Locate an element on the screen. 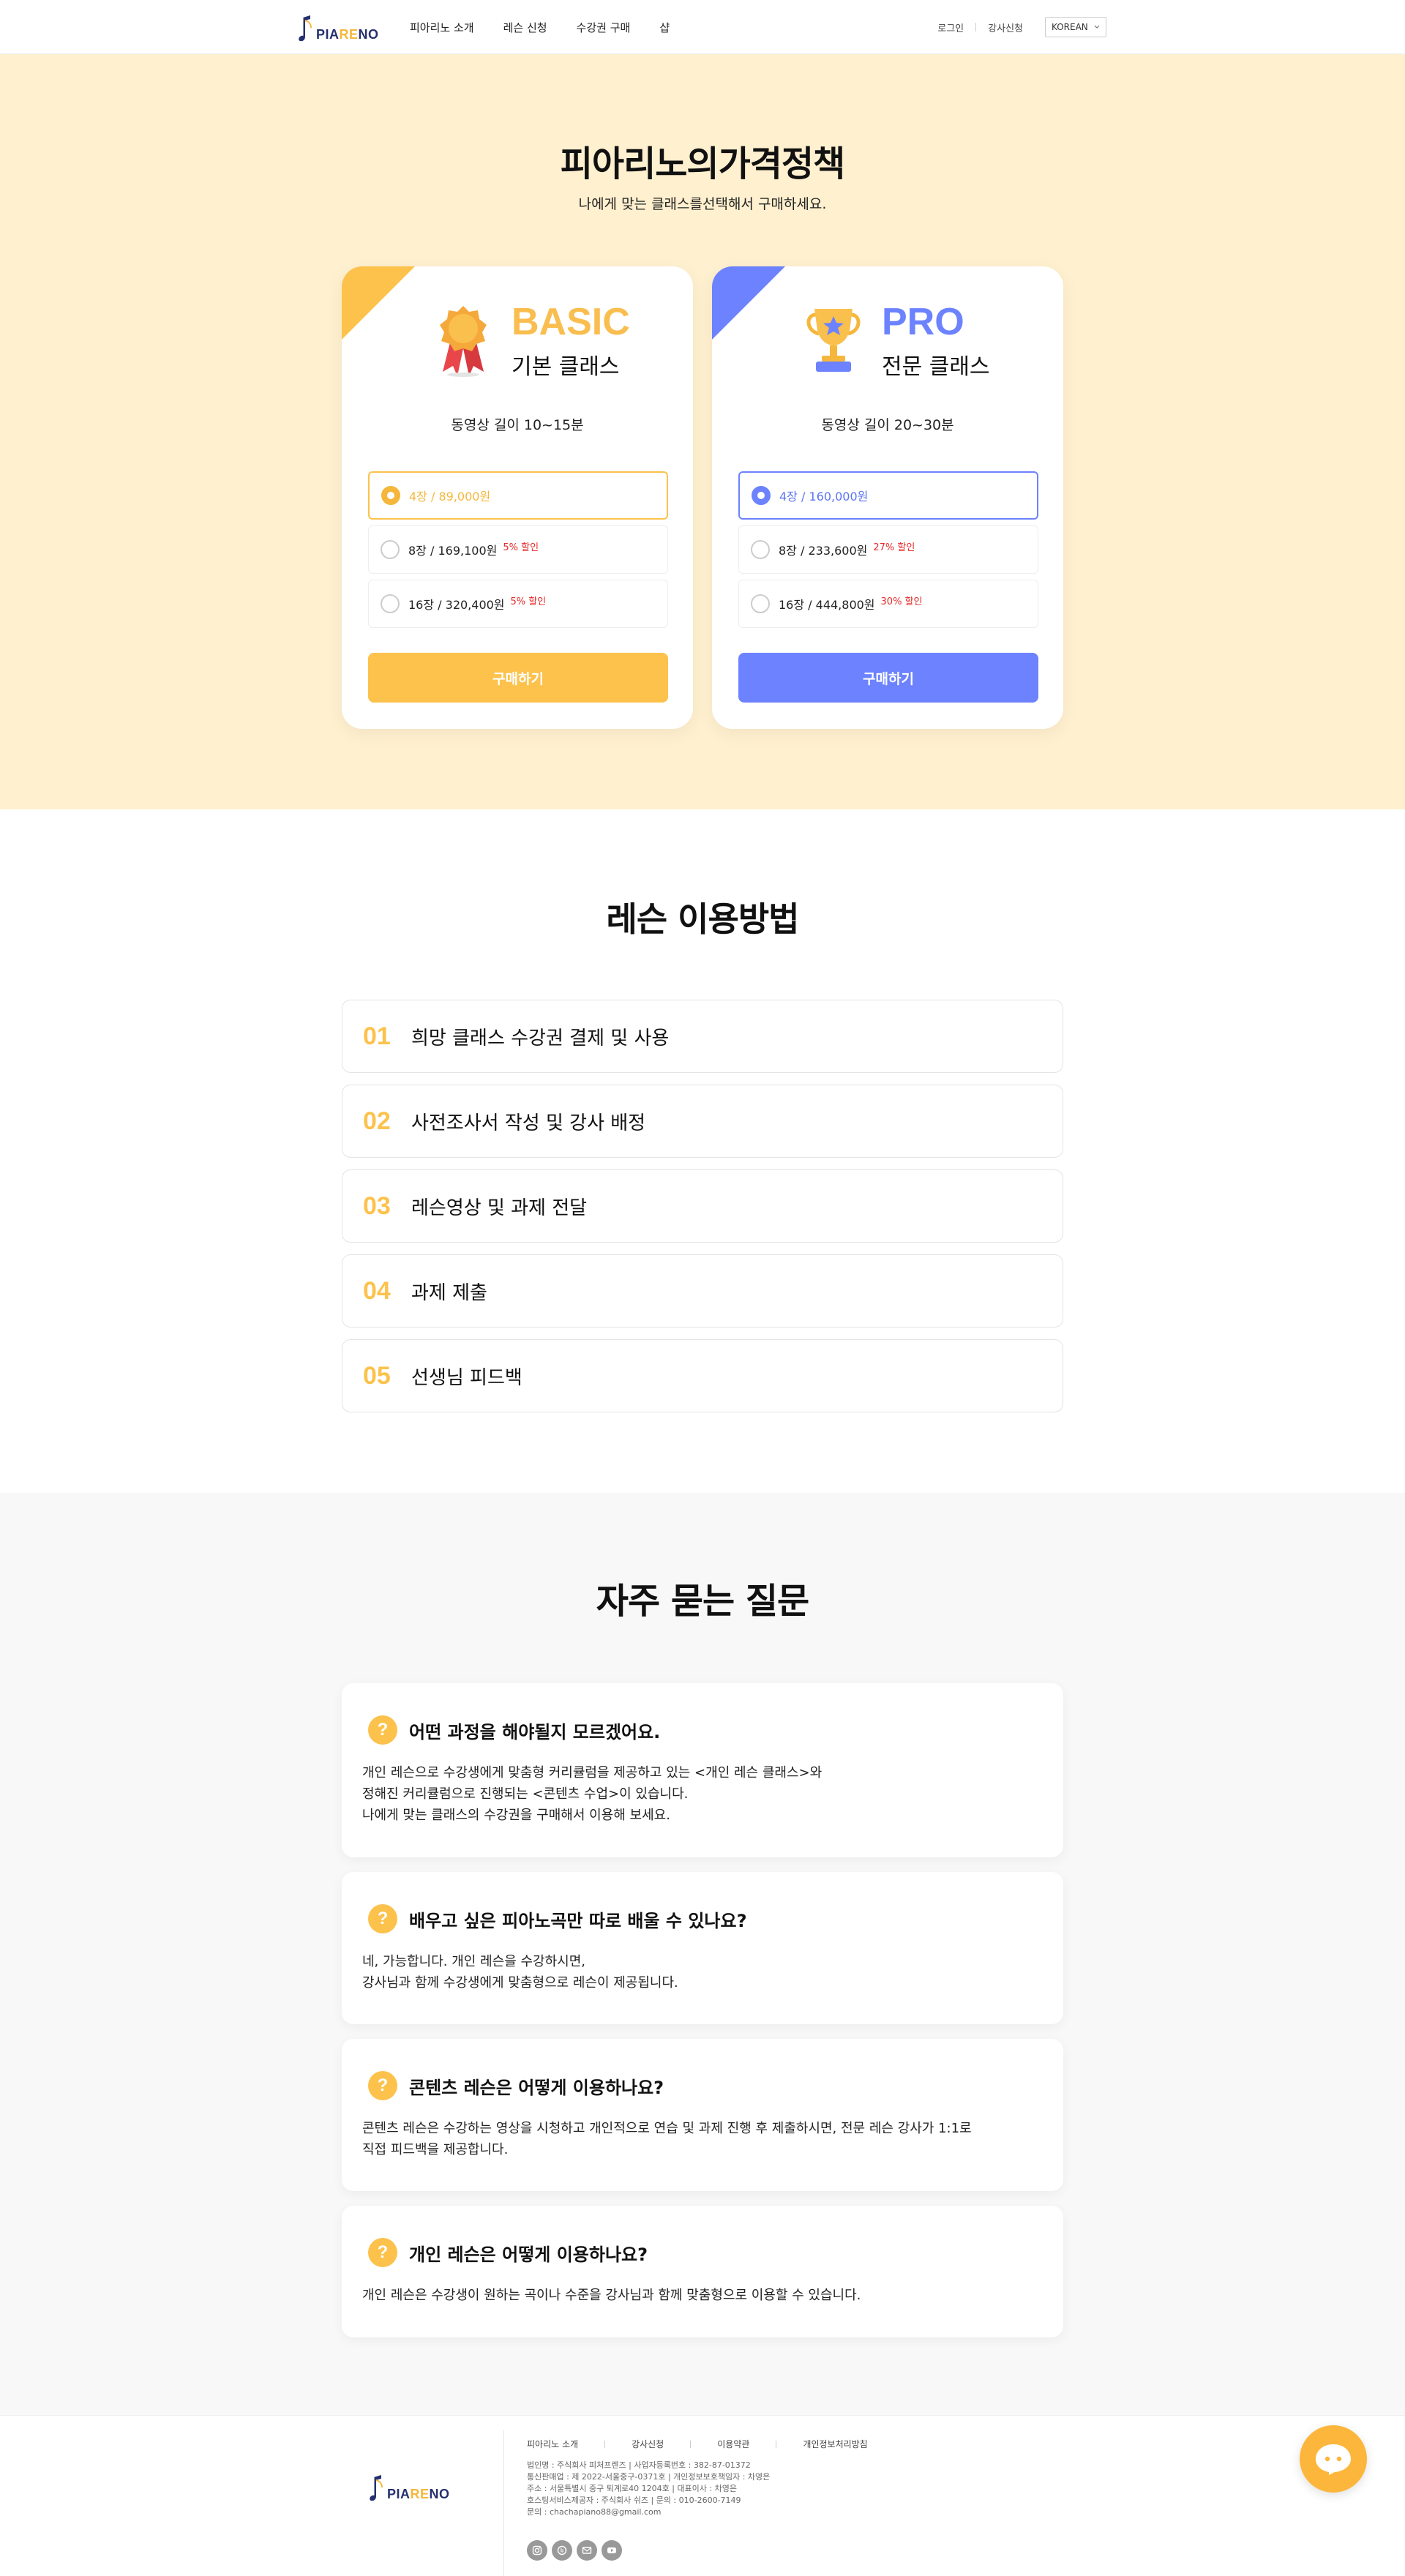 The height and width of the screenshot is (2576, 1405). footer-link-terms: 이용약관 is located at coordinates (733, 2444).